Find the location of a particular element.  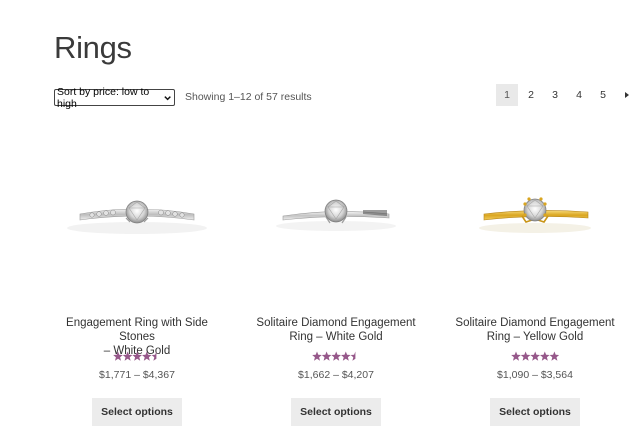

page-title: Rings is located at coordinates (93, 47).